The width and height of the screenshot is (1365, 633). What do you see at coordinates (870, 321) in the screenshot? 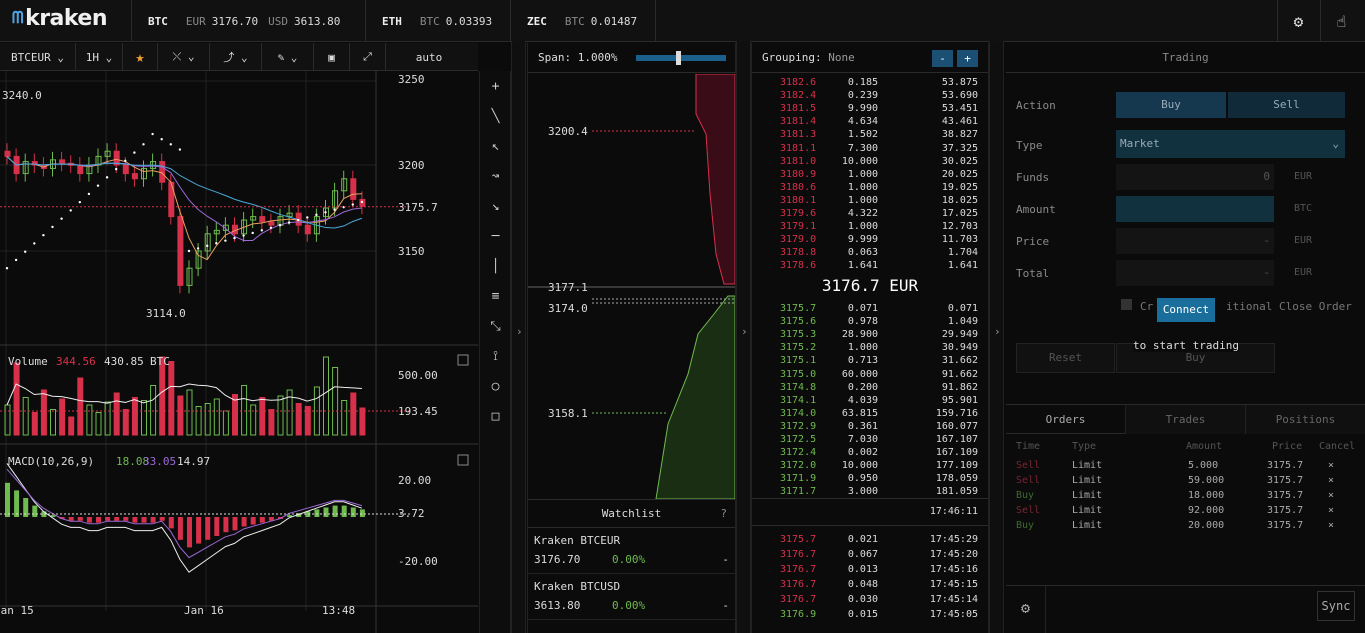
I see `bid-row: 3175.6 0.978 1.049` at bounding box center [870, 321].